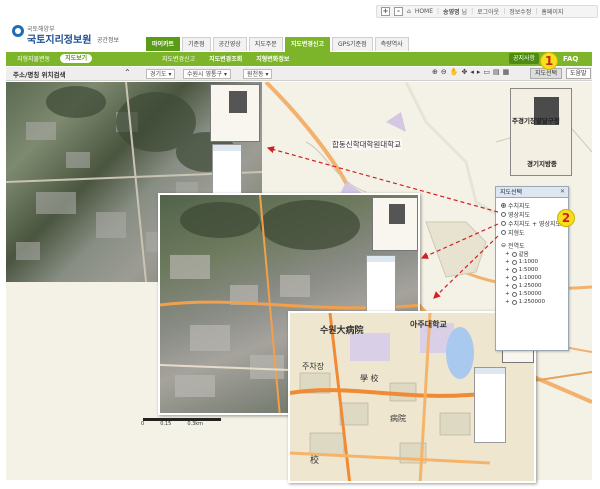  Describe the element at coordinates (566, 218) in the screenshot. I see `callout-marker-2: 2` at that location.